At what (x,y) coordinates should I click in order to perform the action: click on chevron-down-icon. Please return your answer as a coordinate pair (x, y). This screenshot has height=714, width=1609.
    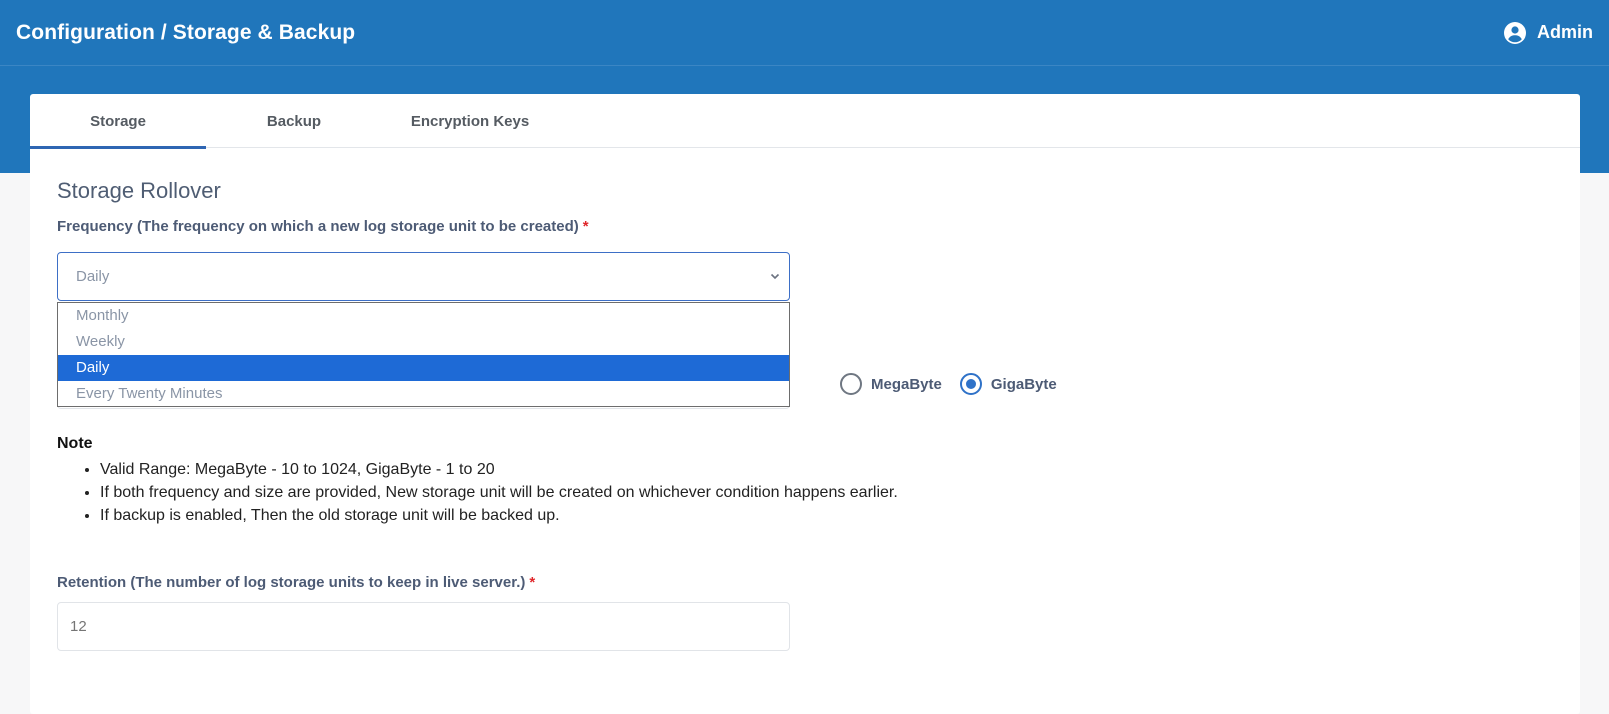
    Looking at the image, I should click on (775, 276).